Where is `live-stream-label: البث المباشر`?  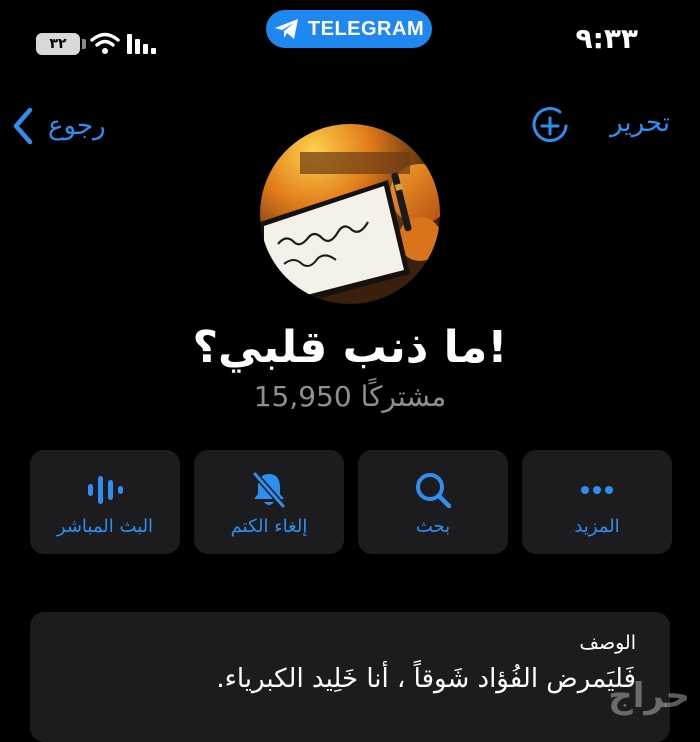
live-stream-label: البث المباشر is located at coordinates (105, 526).